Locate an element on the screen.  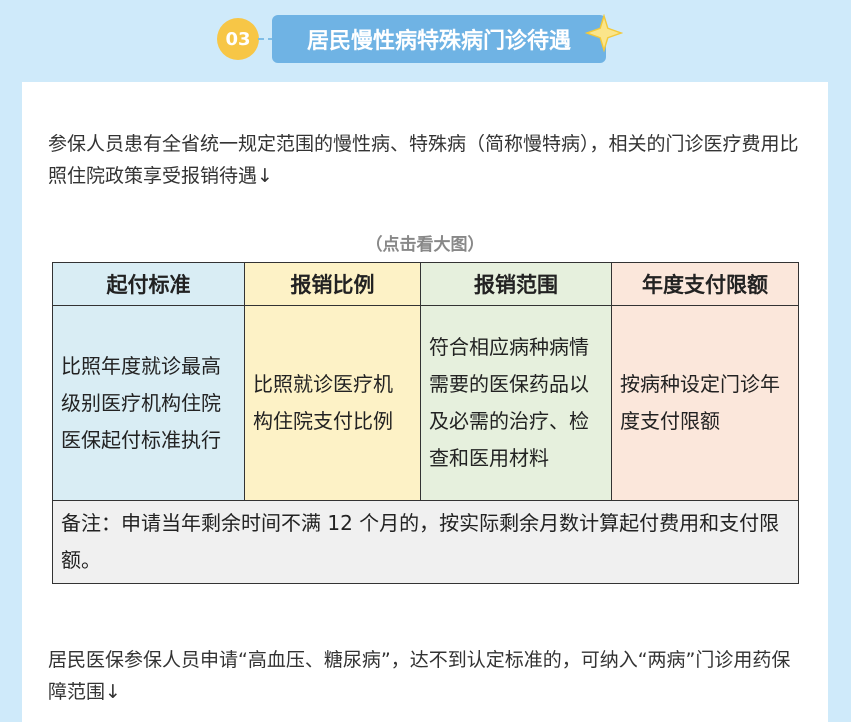
cell-annual-limit: 按病种设定门诊年度支付限额 is located at coordinates (705, 403).